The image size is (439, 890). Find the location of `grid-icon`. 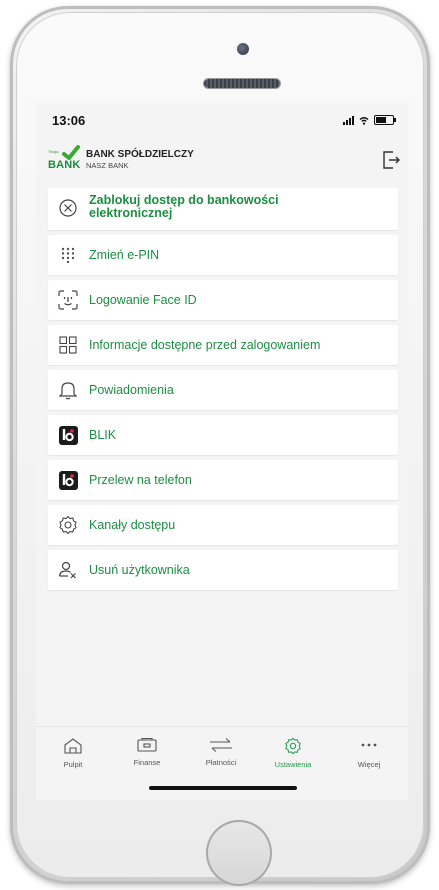

grid-icon is located at coordinates (68, 345).